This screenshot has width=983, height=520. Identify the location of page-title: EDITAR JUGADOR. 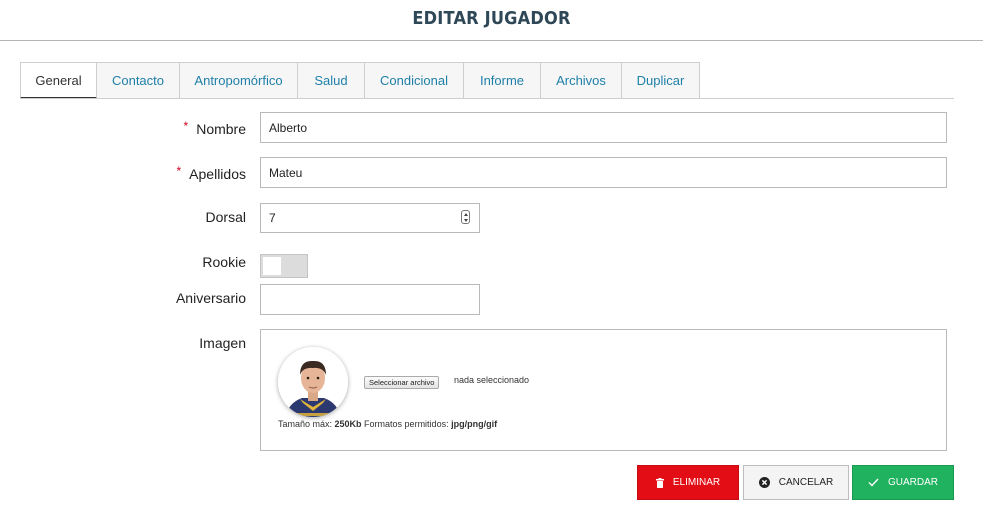
(491, 18).